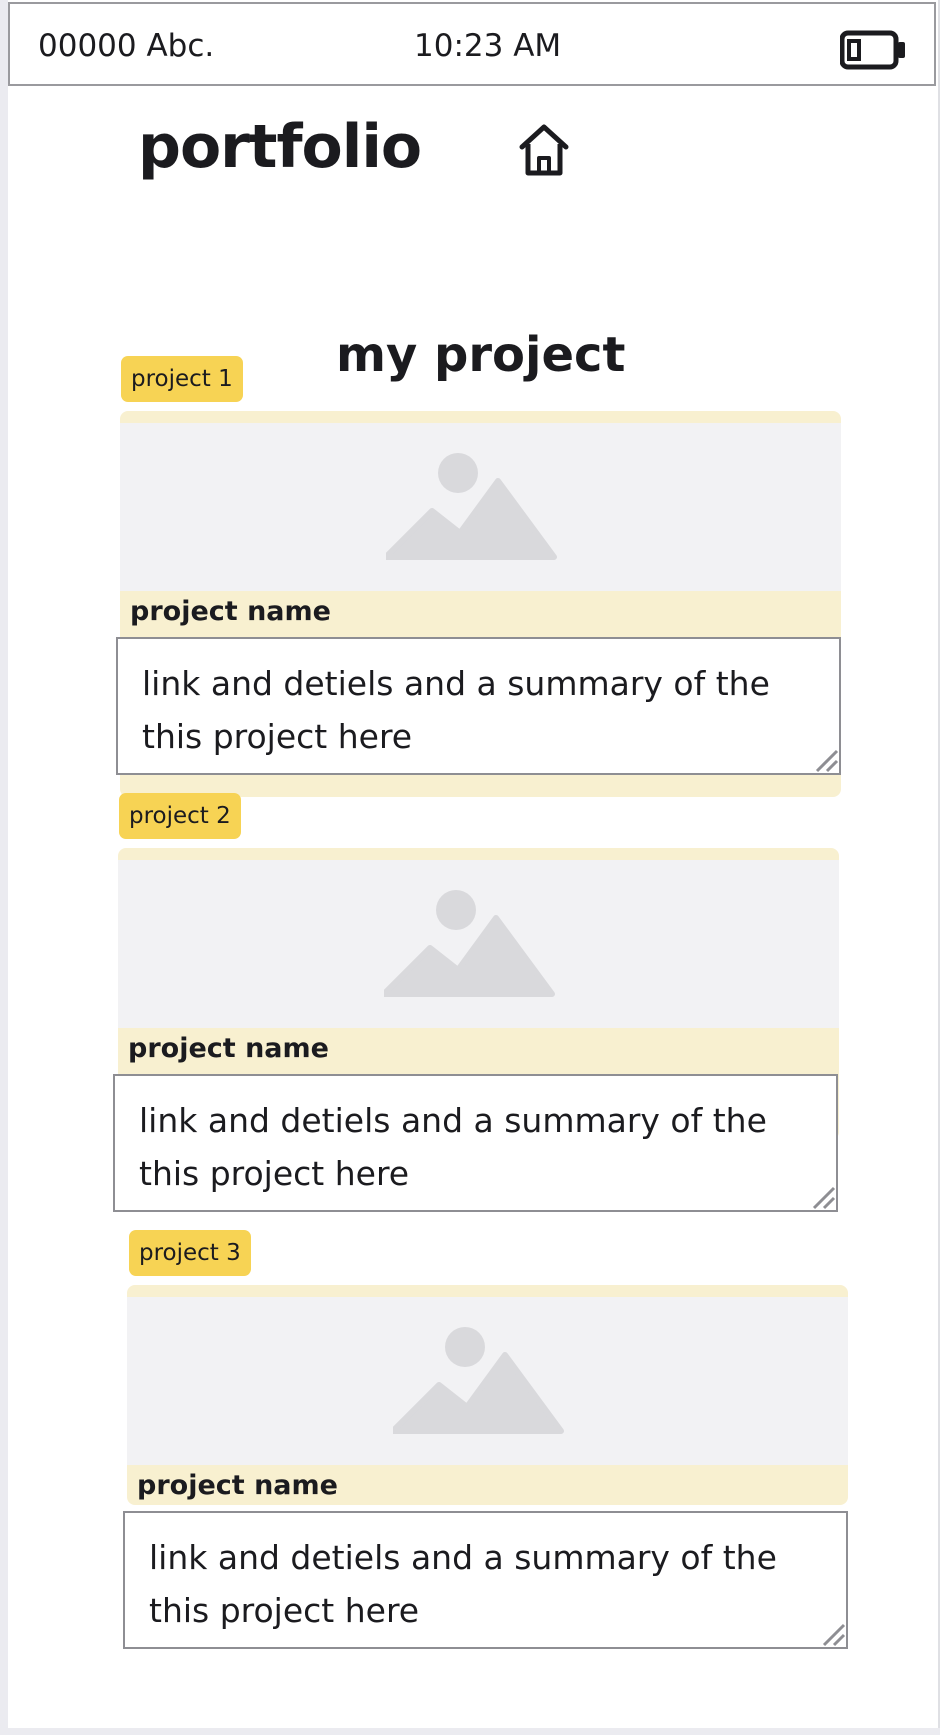 The height and width of the screenshot is (1735, 940). I want to click on device-frame-bottom, so click(470, 1731).